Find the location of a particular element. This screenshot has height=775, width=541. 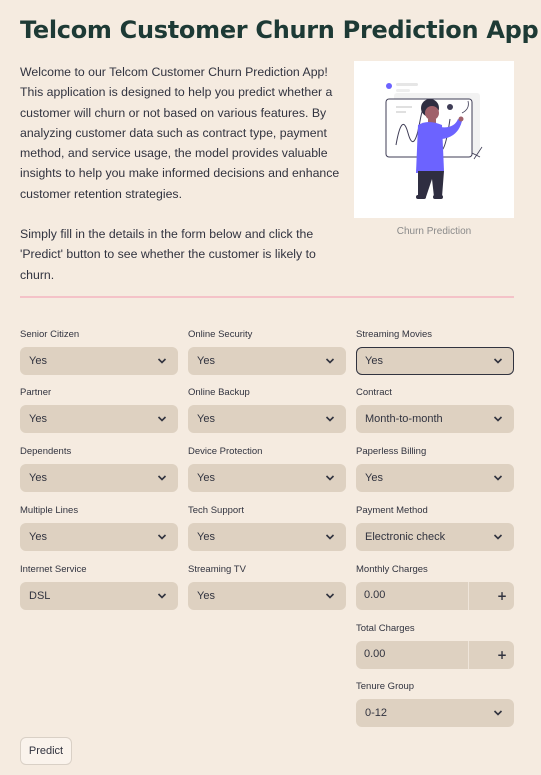

partner-field: Partner Yes is located at coordinates (99, 409).